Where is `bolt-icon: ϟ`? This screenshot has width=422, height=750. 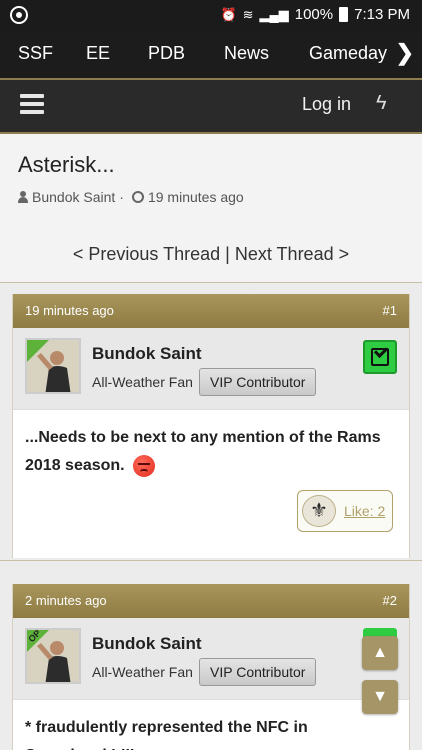 bolt-icon: ϟ is located at coordinates (381, 103).